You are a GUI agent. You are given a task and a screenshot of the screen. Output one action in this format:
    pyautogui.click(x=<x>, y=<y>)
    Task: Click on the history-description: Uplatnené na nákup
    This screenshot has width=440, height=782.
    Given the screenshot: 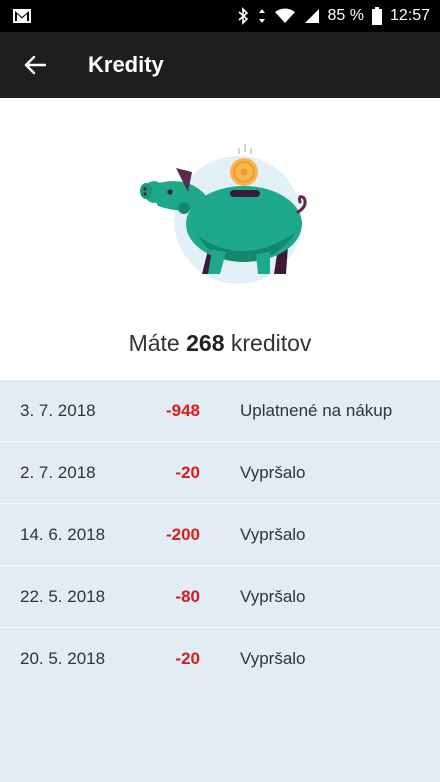 What is the action you would take?
    pyautogui.click(x=316, y=410)
    